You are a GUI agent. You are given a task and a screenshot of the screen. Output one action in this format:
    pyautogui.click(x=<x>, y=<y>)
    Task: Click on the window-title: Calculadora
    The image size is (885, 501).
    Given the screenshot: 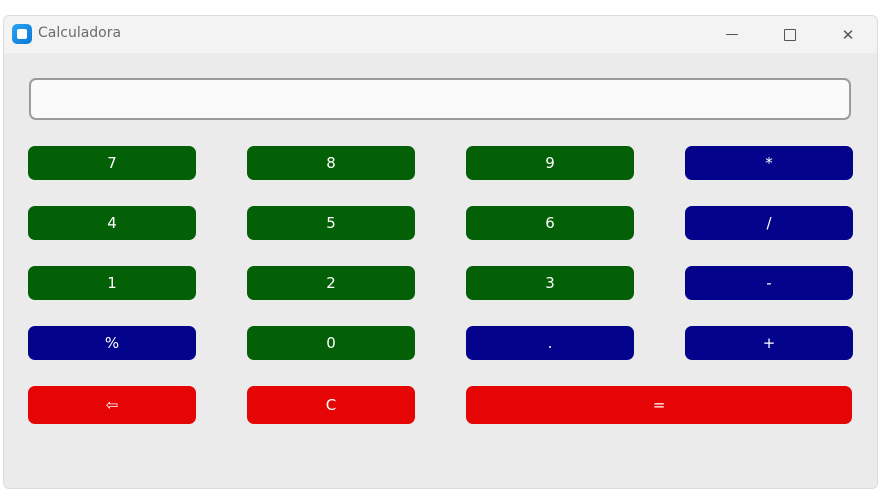 What is the action you would take?
    pyautogui.click(x=80, y=33)
    